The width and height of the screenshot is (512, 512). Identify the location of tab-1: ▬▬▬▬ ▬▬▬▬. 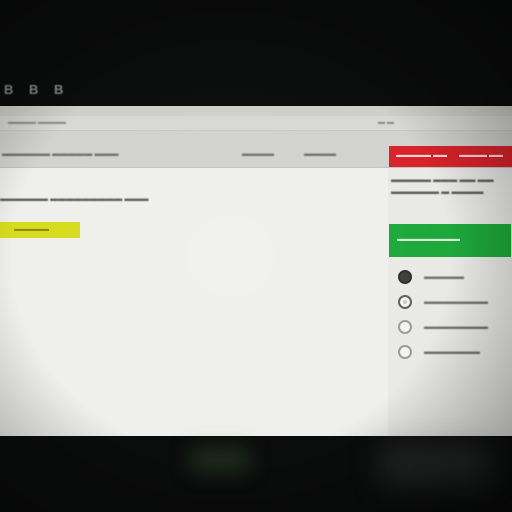
(37, 122).